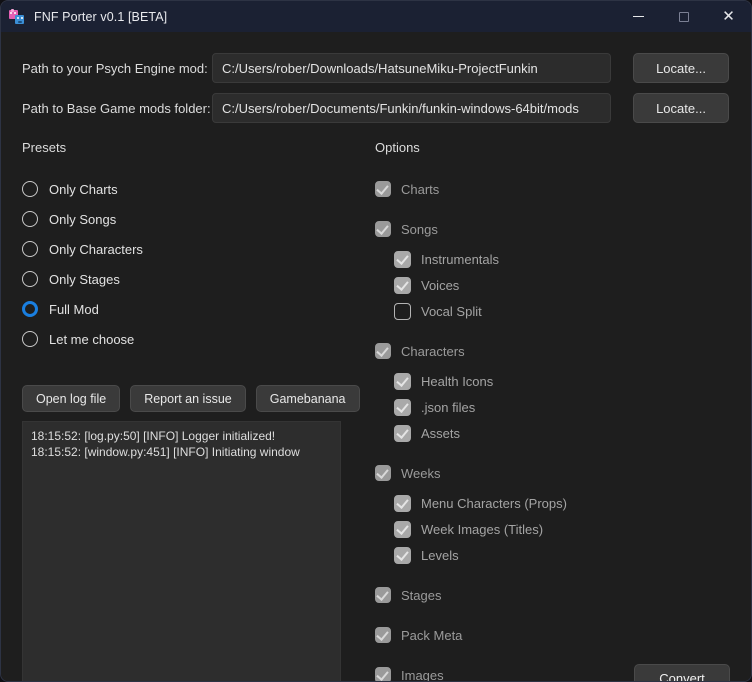 This screenshot has width=752, height=682. I want to click on option-week-images: Week Images (Titles), so click(554, 529).